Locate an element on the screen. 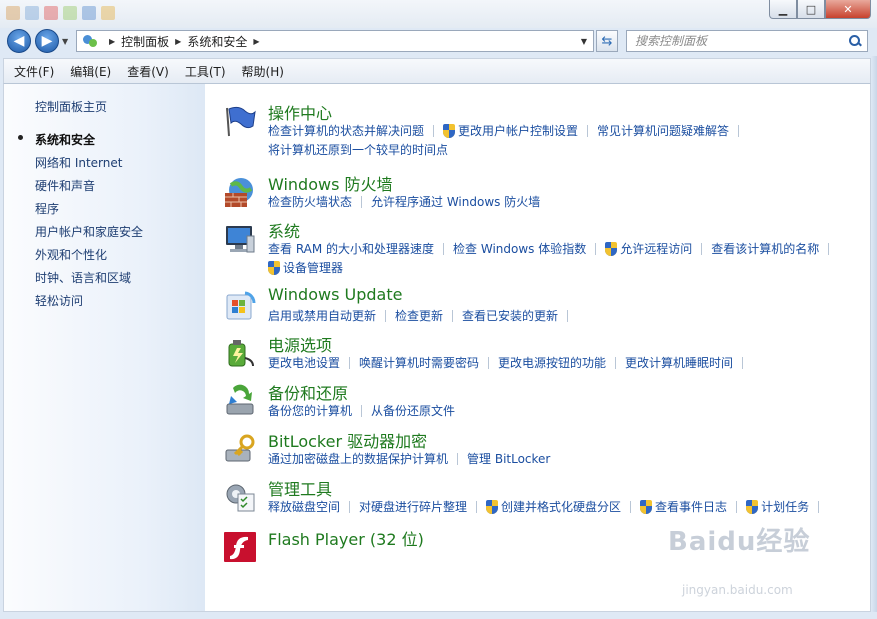 The image size is (877, 619). task-link: 允许远程访问 is located at coordinates (648, 248).